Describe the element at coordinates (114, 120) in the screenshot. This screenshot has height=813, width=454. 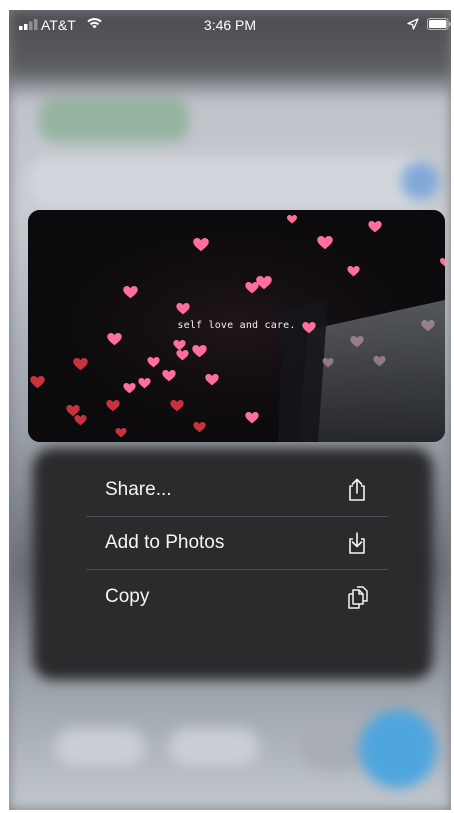
I see `blurred-logo` at that location.